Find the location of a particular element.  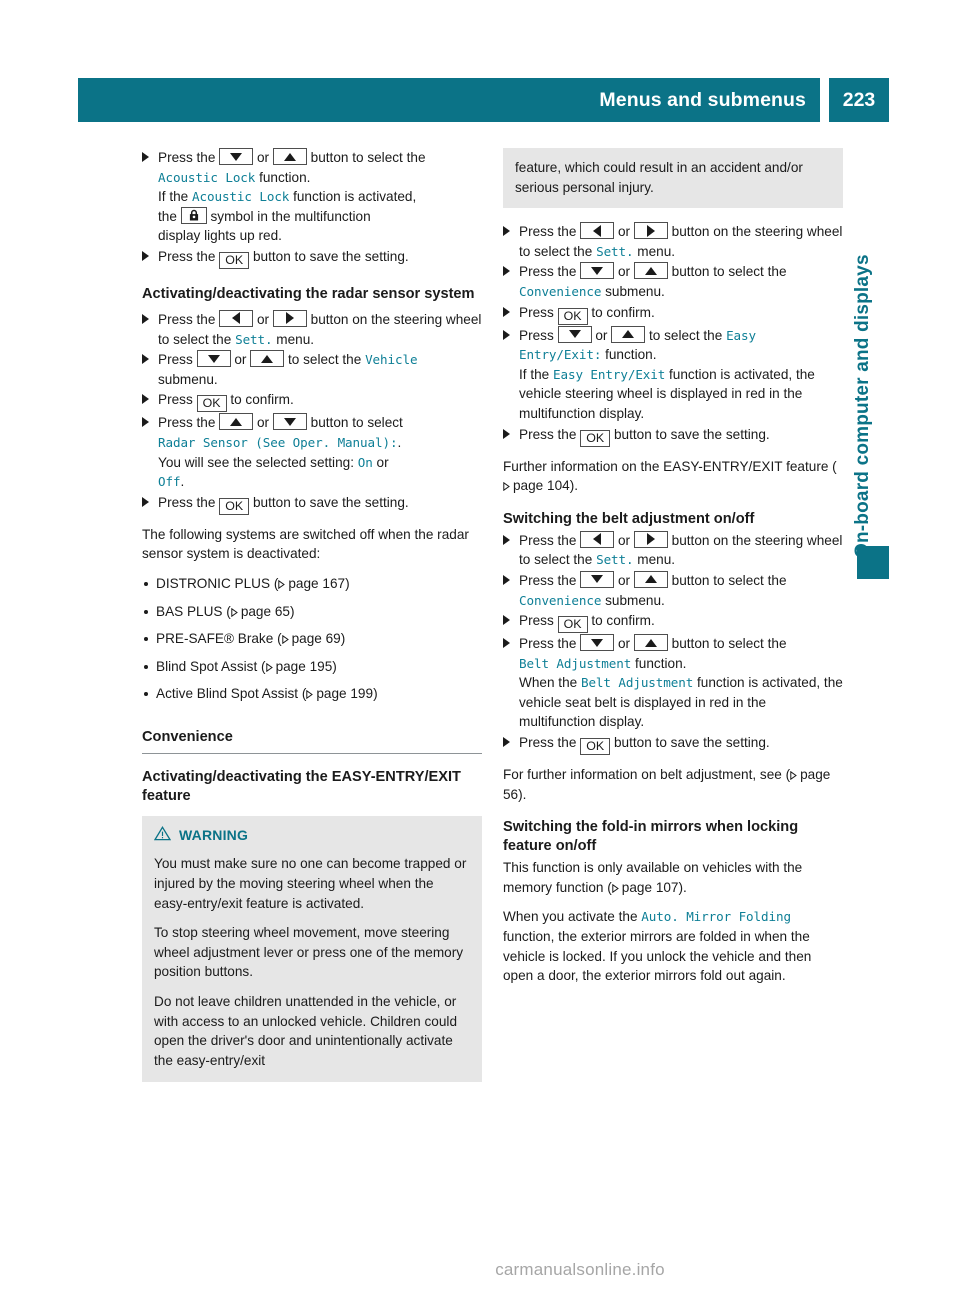

step-note-b: function is activated, is located at coordinates (355, 197).